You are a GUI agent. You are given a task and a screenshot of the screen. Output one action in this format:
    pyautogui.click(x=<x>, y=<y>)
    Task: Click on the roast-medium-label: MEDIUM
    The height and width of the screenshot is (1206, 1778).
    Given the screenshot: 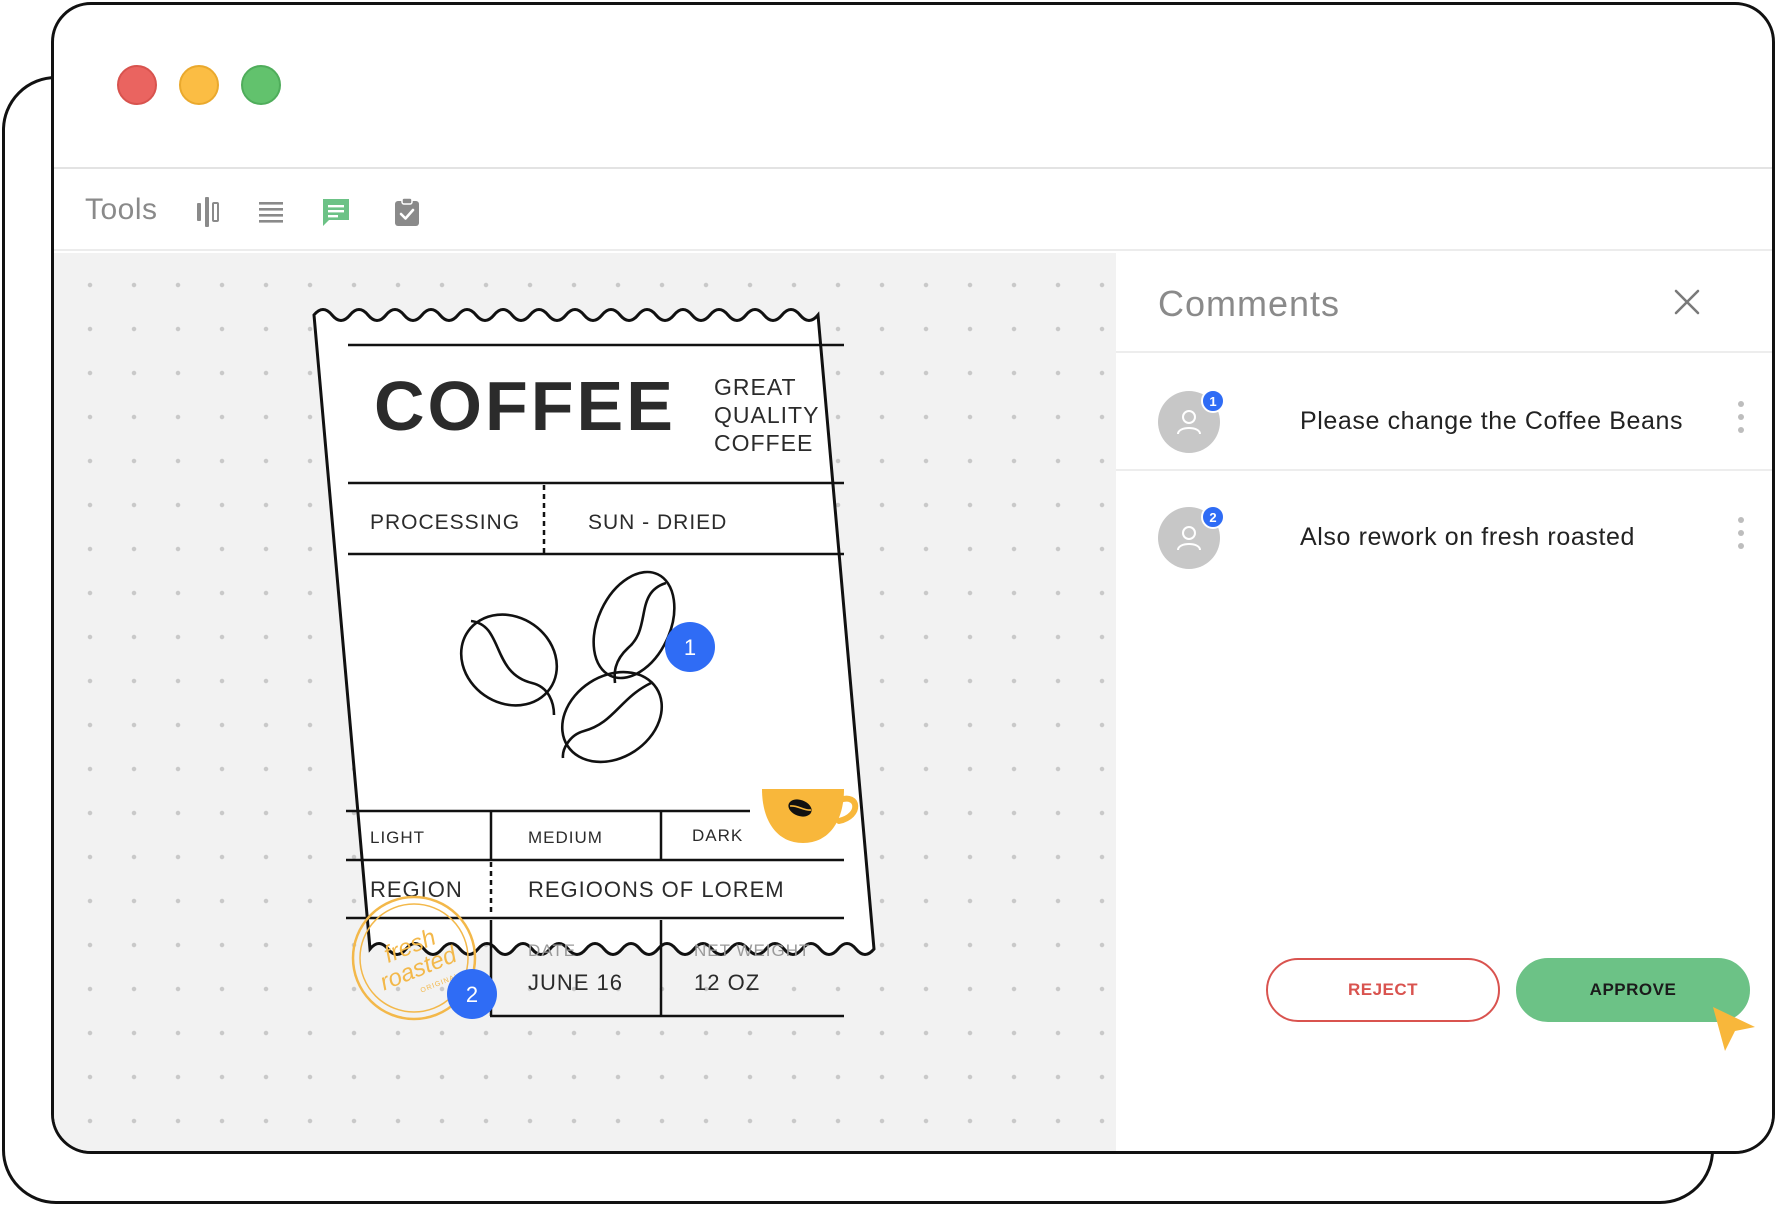 What is the action you would take?
    pyautogui.click(x=565, y=837)
    